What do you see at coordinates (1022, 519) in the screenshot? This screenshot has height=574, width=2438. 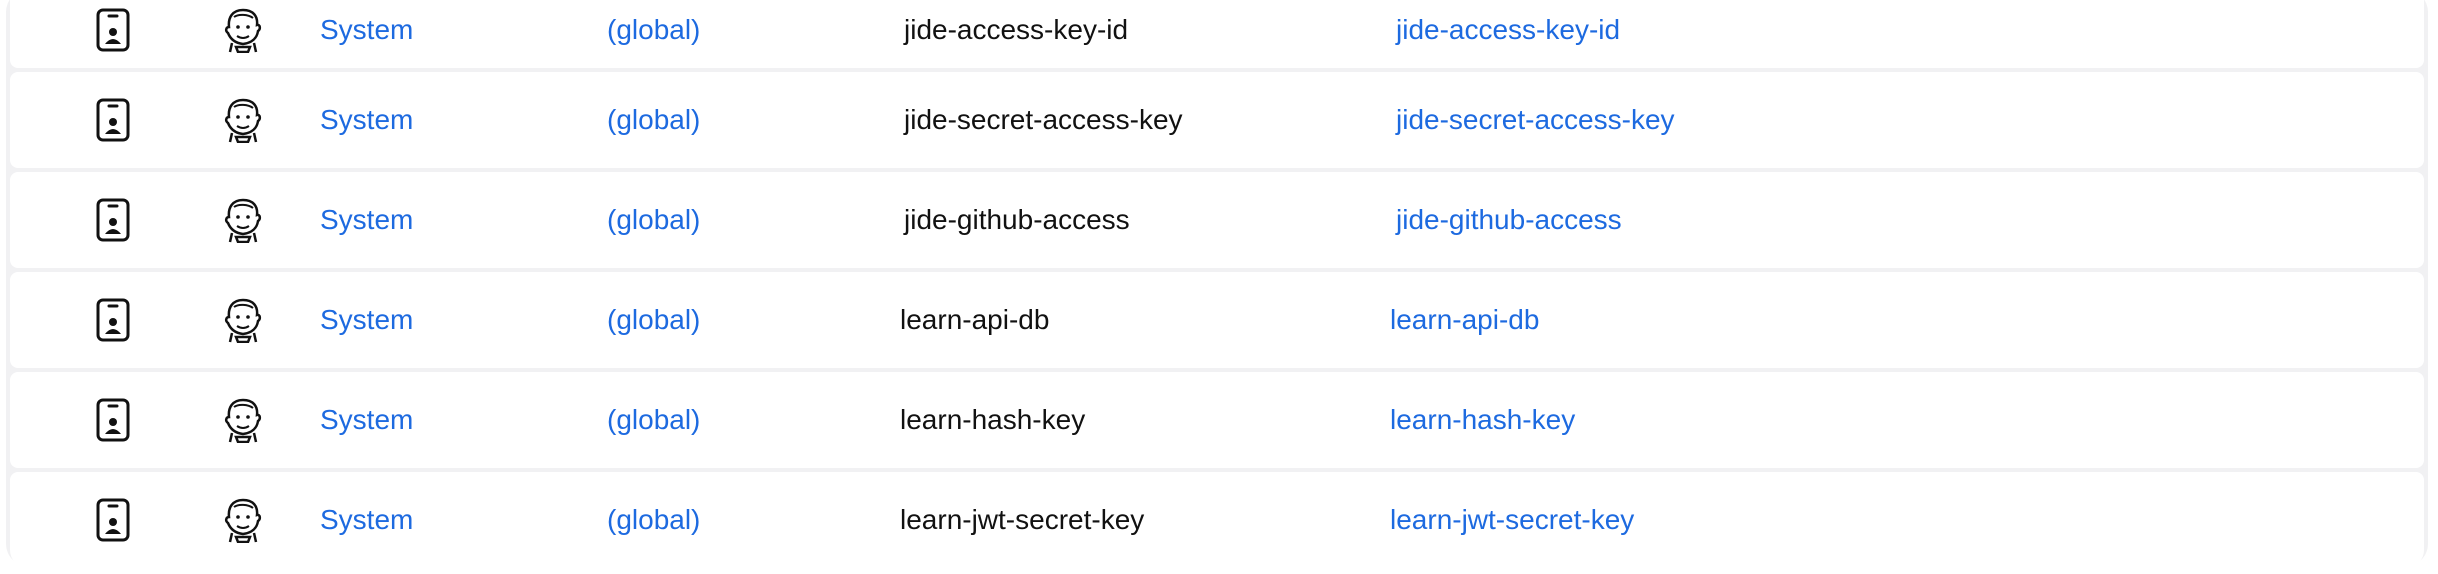 I see `credential-id: learn-jwt-secret-key` at bounding box center [1022, 519].